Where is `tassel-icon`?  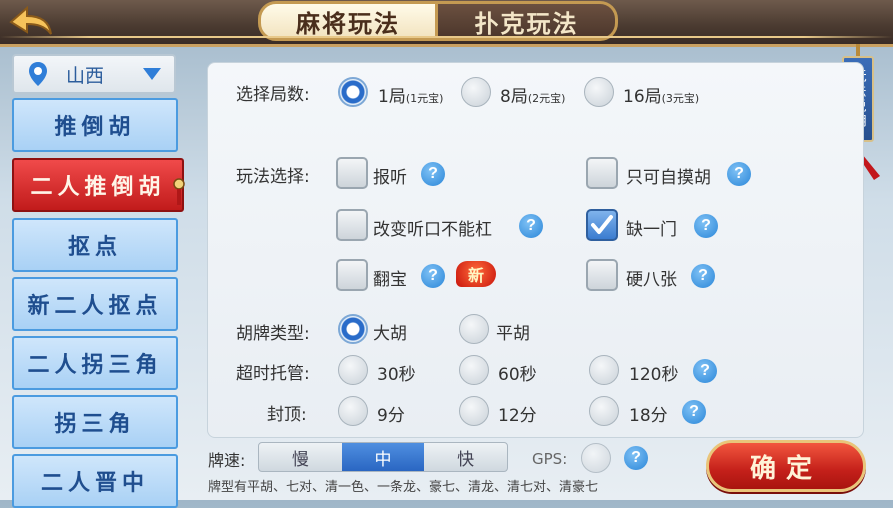
tassel-icon is located at coordinates (179, 191).